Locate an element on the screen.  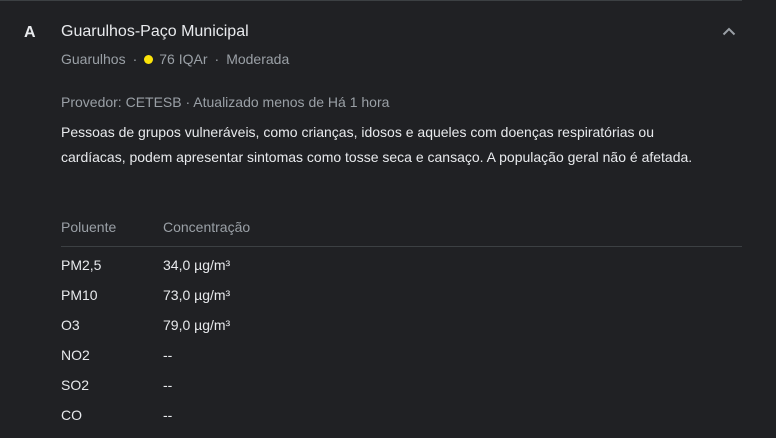
table-row: PM2,5 34,0 µg/m³ is located at coordinates (401, 265).